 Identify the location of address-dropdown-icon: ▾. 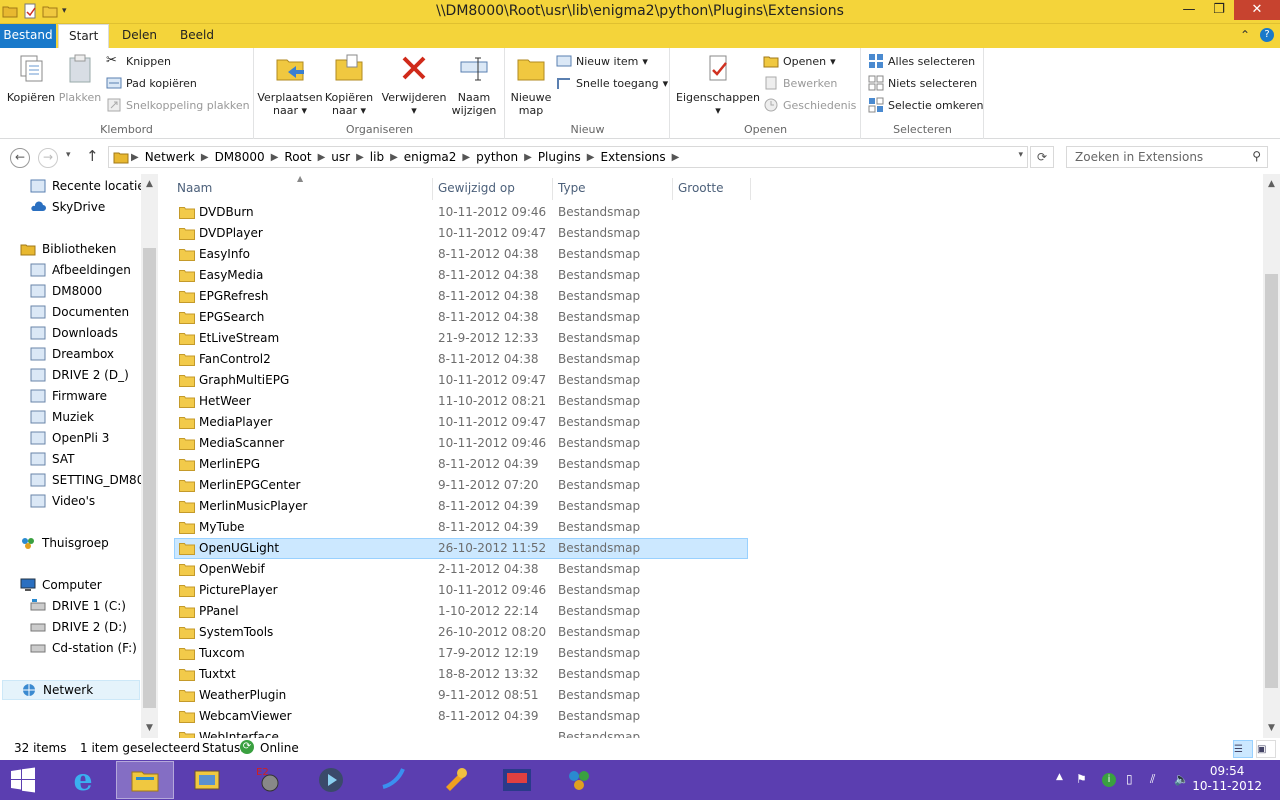
(1020, 155).